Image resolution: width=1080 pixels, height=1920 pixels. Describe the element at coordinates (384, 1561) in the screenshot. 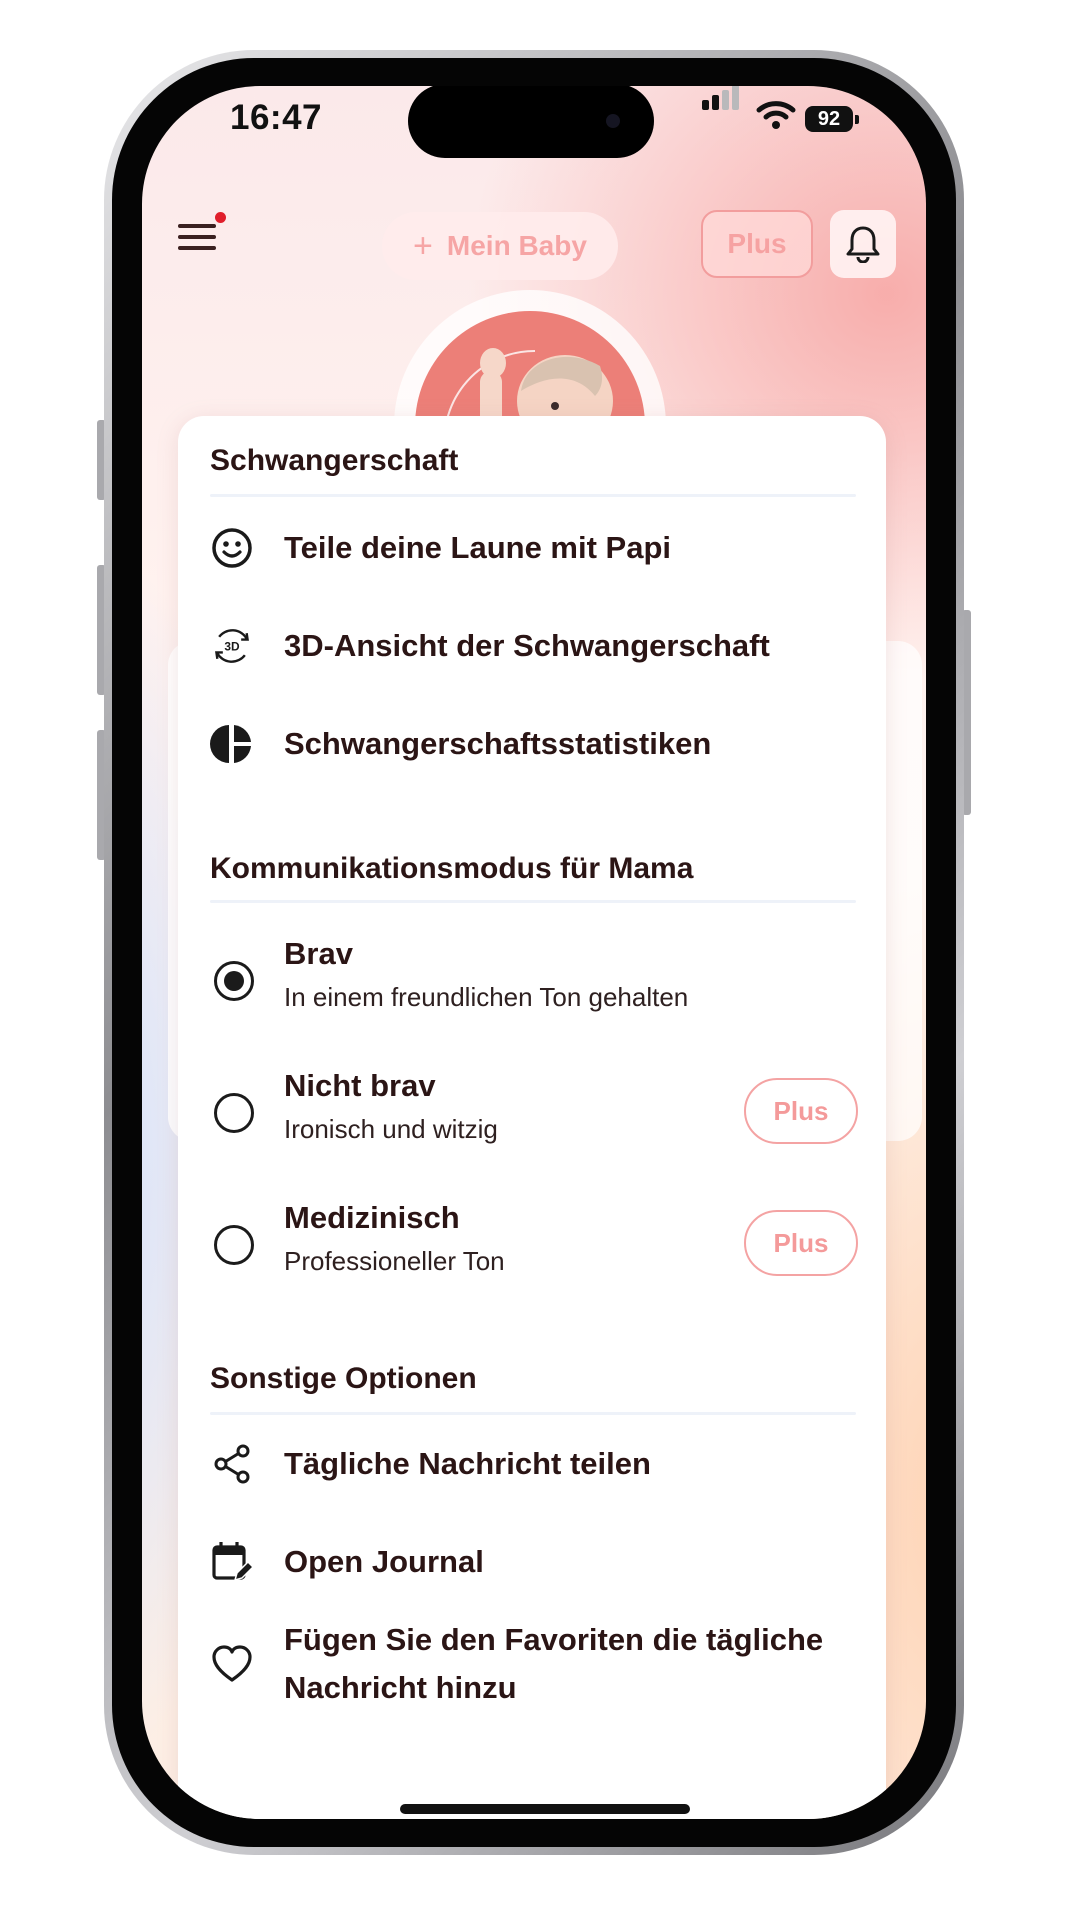

I see `menu-item-label: Open Journal` at that location.